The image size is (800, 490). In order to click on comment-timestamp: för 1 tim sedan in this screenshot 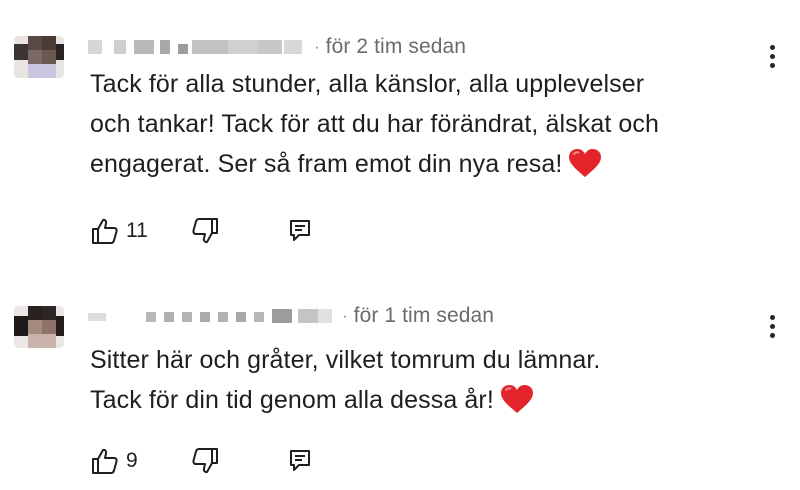, I will do `click(424, 316)`.